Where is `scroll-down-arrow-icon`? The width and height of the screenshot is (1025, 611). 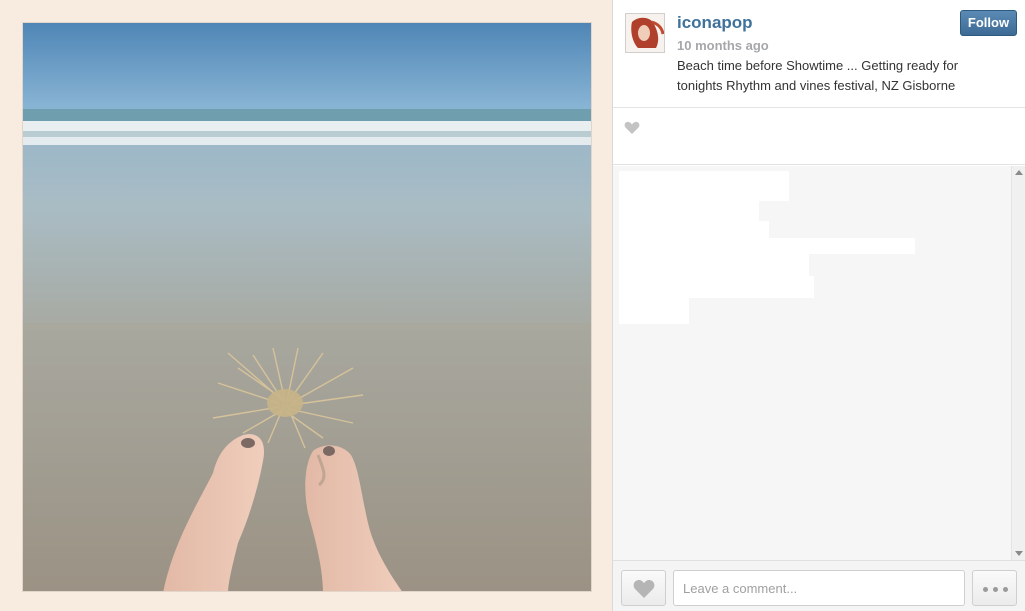 scroll-down-arrow-icon is located at coordinates (1019, 553).